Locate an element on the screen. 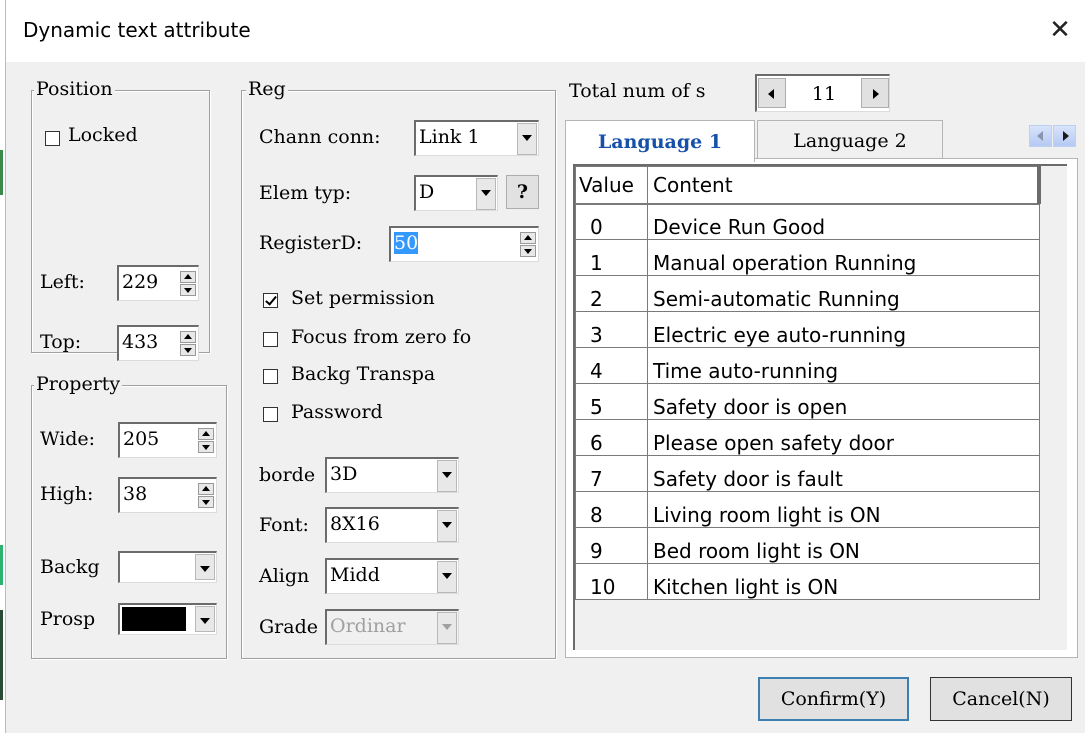 The width and height of the screenshot is (1085, 733). backg-transpa-checkbox is located at coordinates (270, 376).